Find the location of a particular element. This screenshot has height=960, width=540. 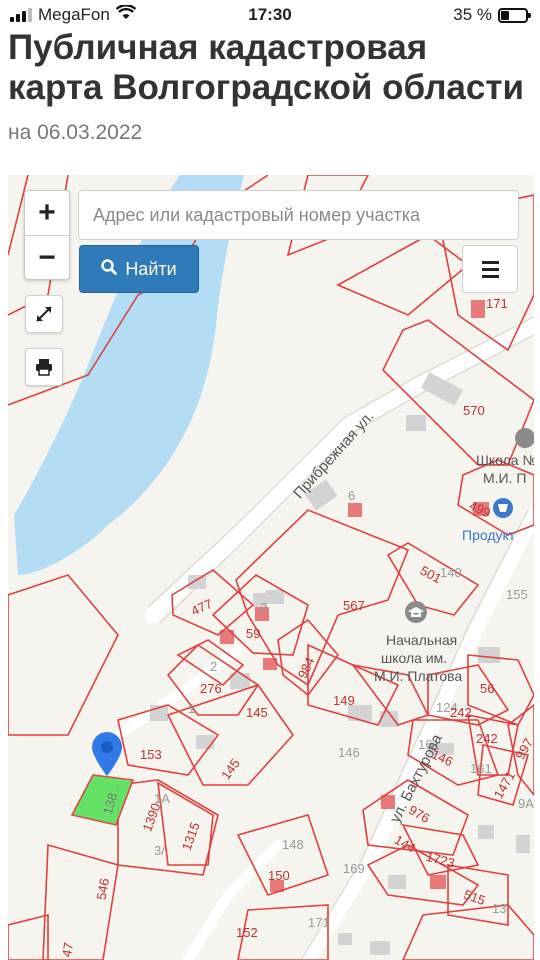

shop-label: Продукт is located at coordinates (489, 535).